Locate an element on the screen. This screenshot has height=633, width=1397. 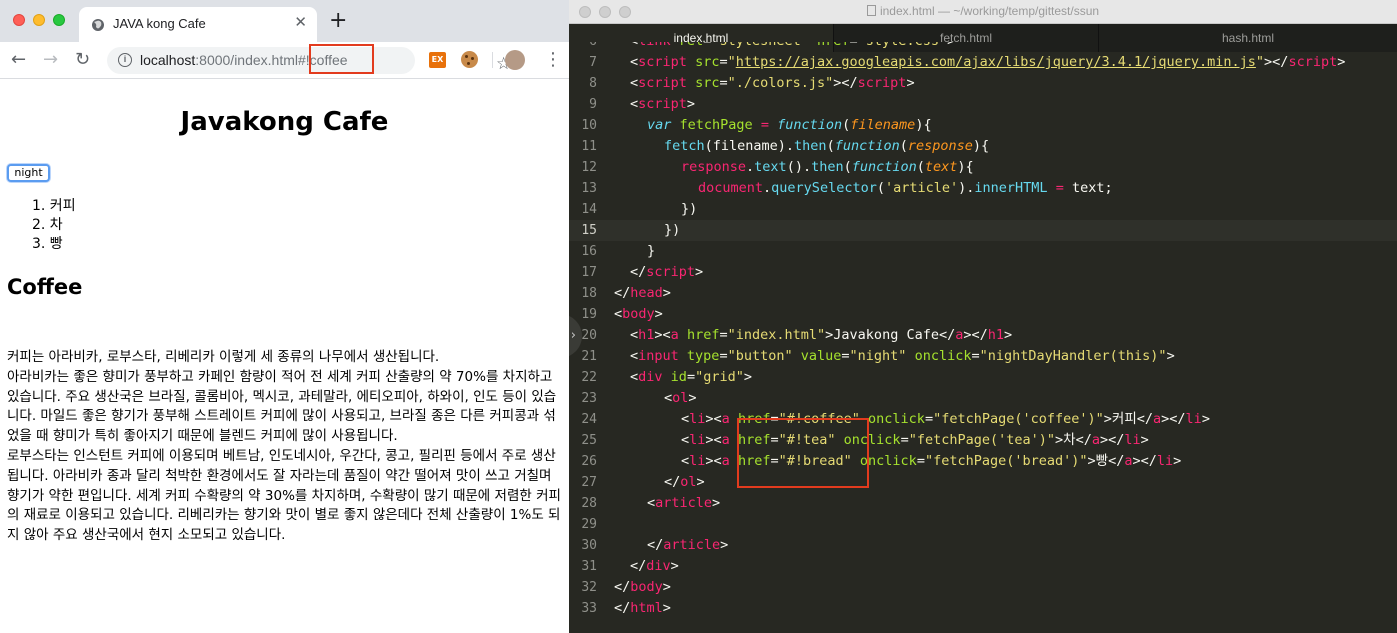
code-string: "fetchPage('bread')" is located at coordinates (1006, 461).